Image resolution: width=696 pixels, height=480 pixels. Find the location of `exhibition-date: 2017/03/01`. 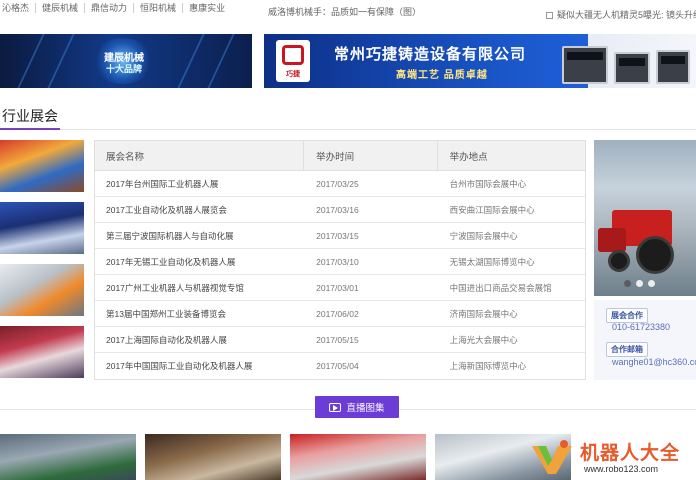

exhibition-date: 2017/03/01 is located at coordinates (337, 287).